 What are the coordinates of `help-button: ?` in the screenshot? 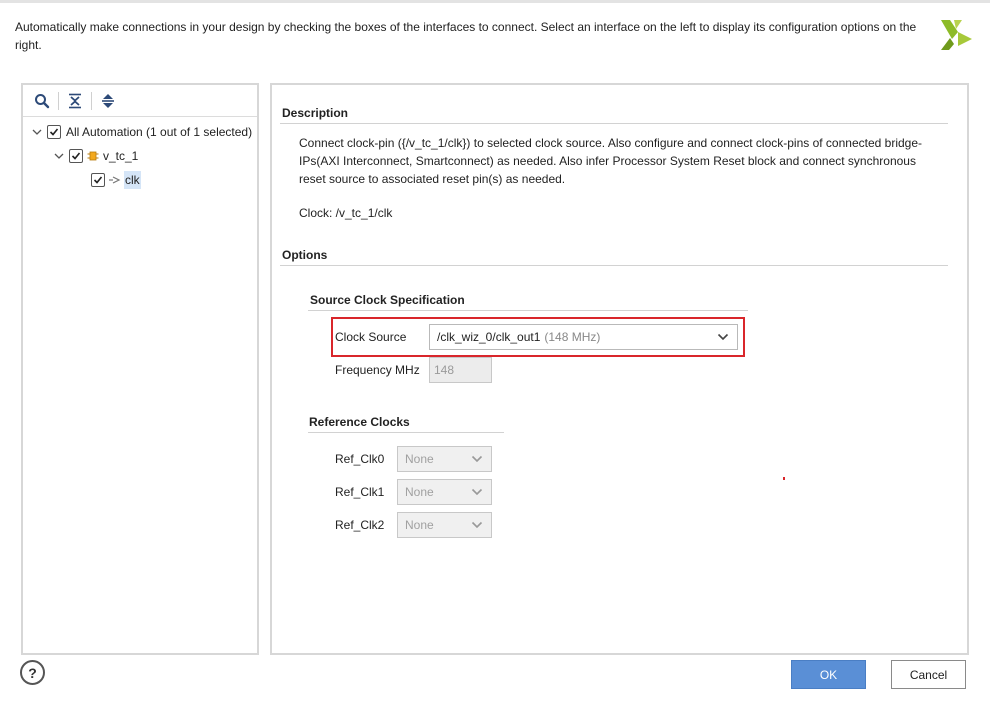 It's located at (32, 672).